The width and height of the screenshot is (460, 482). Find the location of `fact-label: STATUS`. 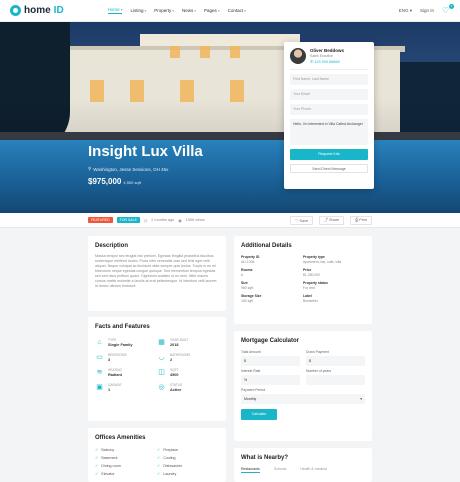

fact-label: STATUS is located at coordinates (176, 385).